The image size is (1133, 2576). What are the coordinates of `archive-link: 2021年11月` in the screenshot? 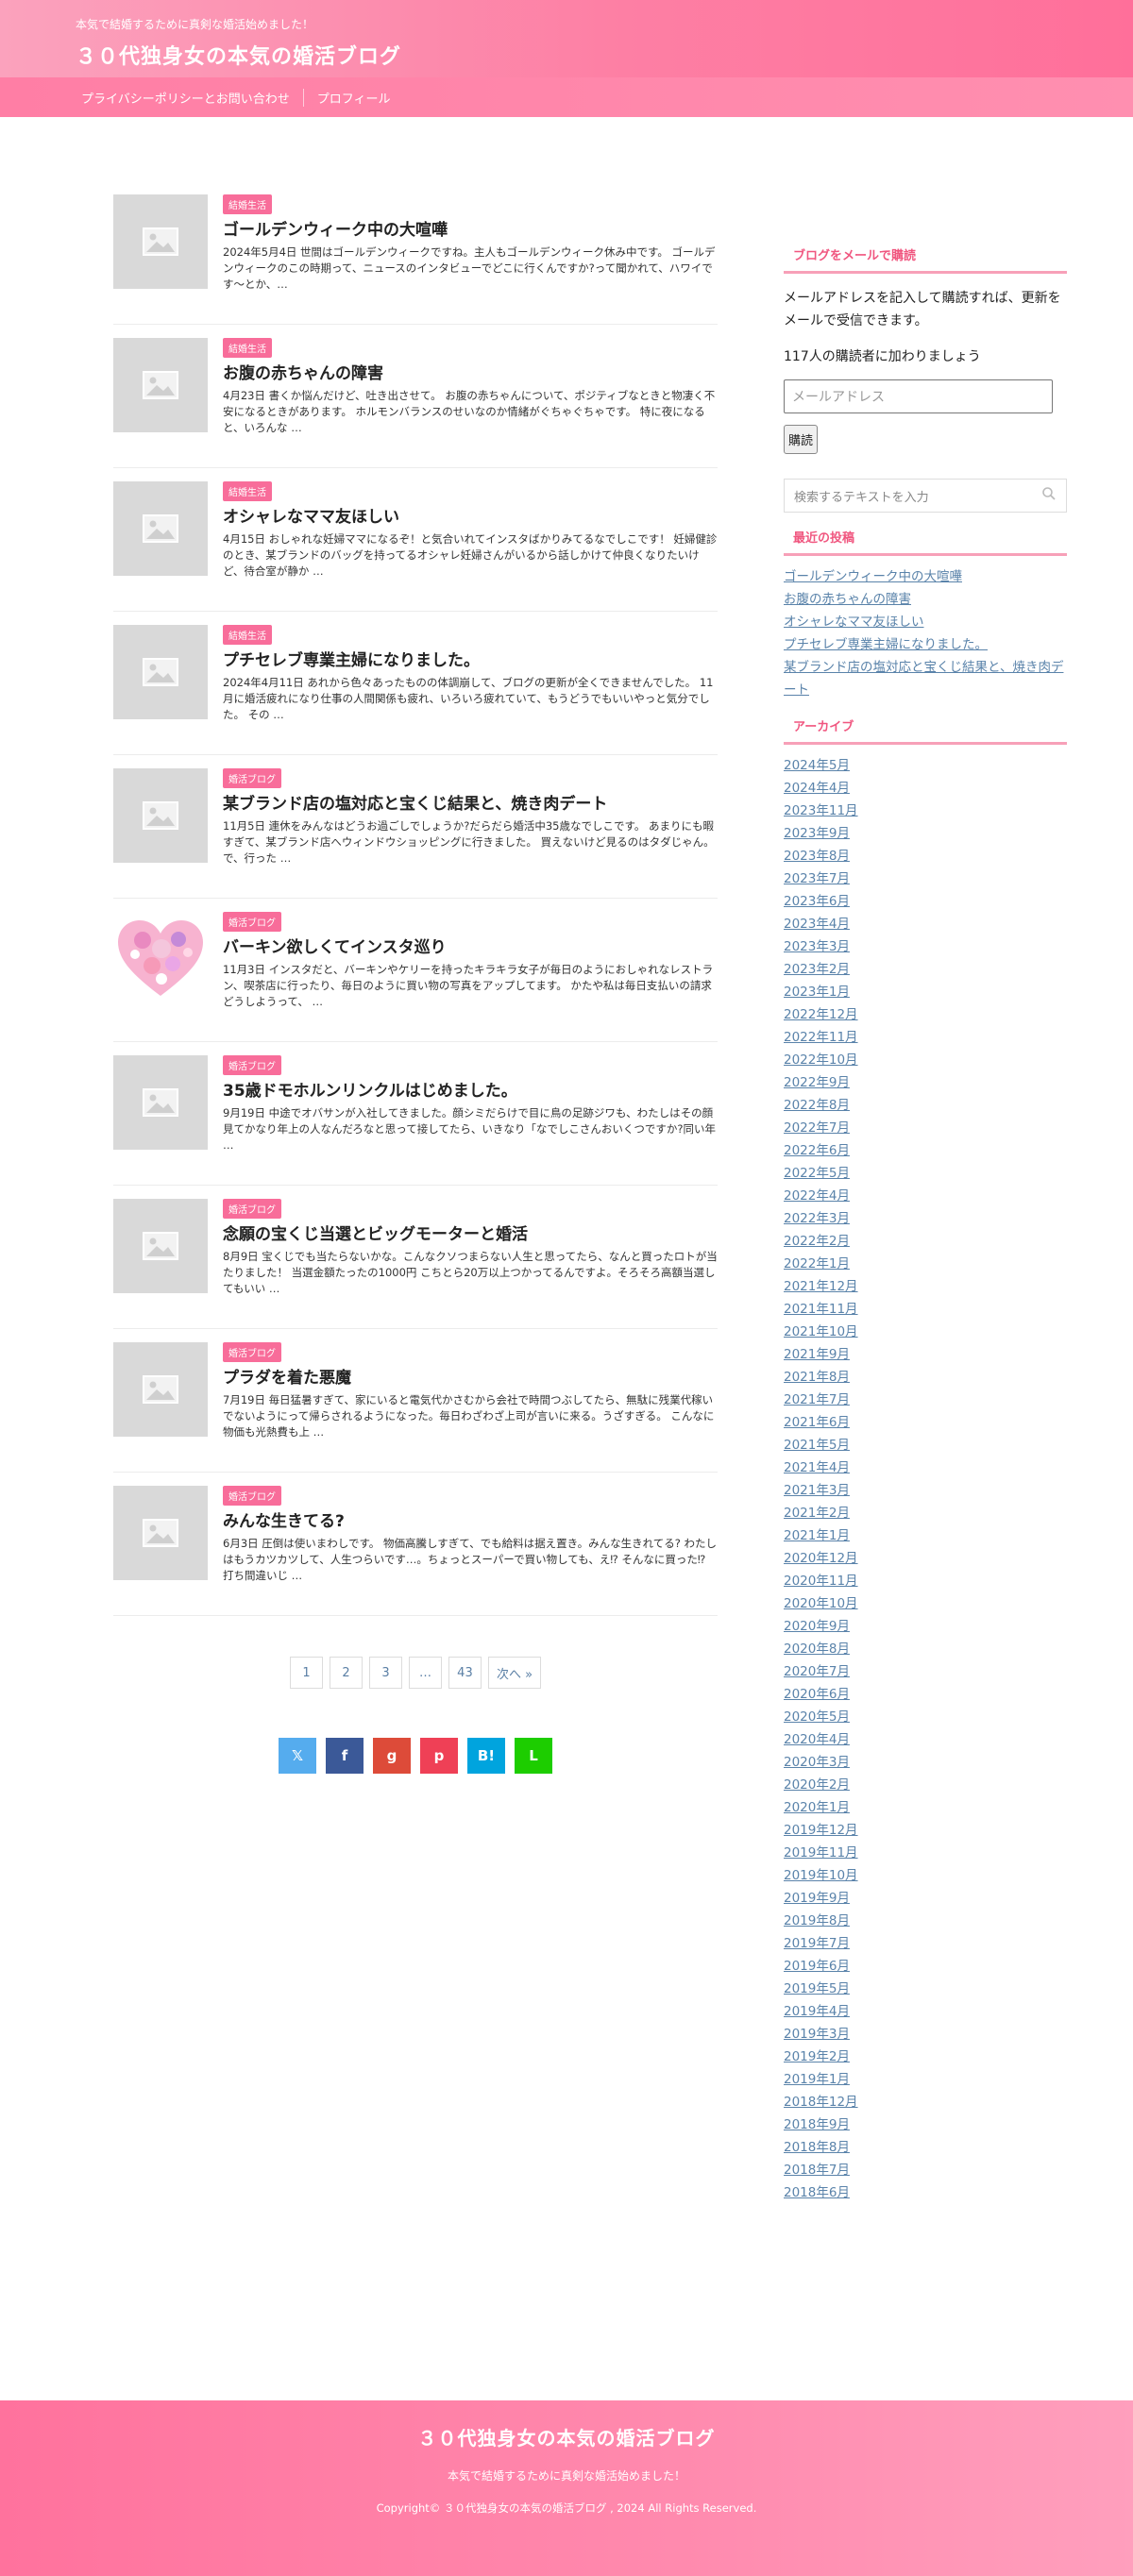 It's located at (926, 1309).